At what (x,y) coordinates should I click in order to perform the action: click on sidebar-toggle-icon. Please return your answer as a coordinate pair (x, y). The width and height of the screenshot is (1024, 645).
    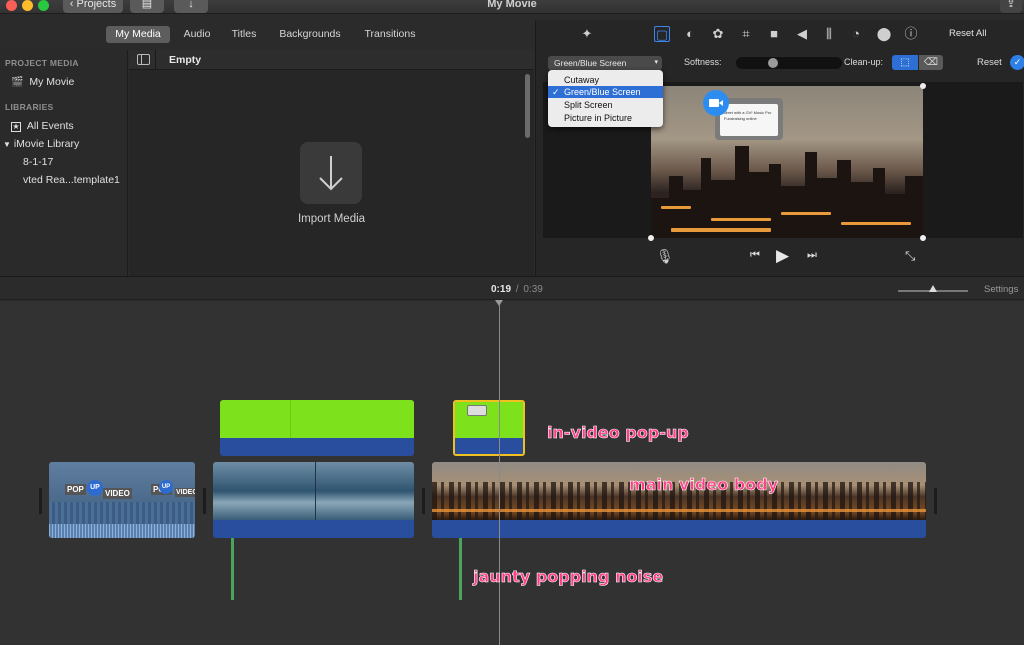
    Looking at the image, I should click on (143, 59).